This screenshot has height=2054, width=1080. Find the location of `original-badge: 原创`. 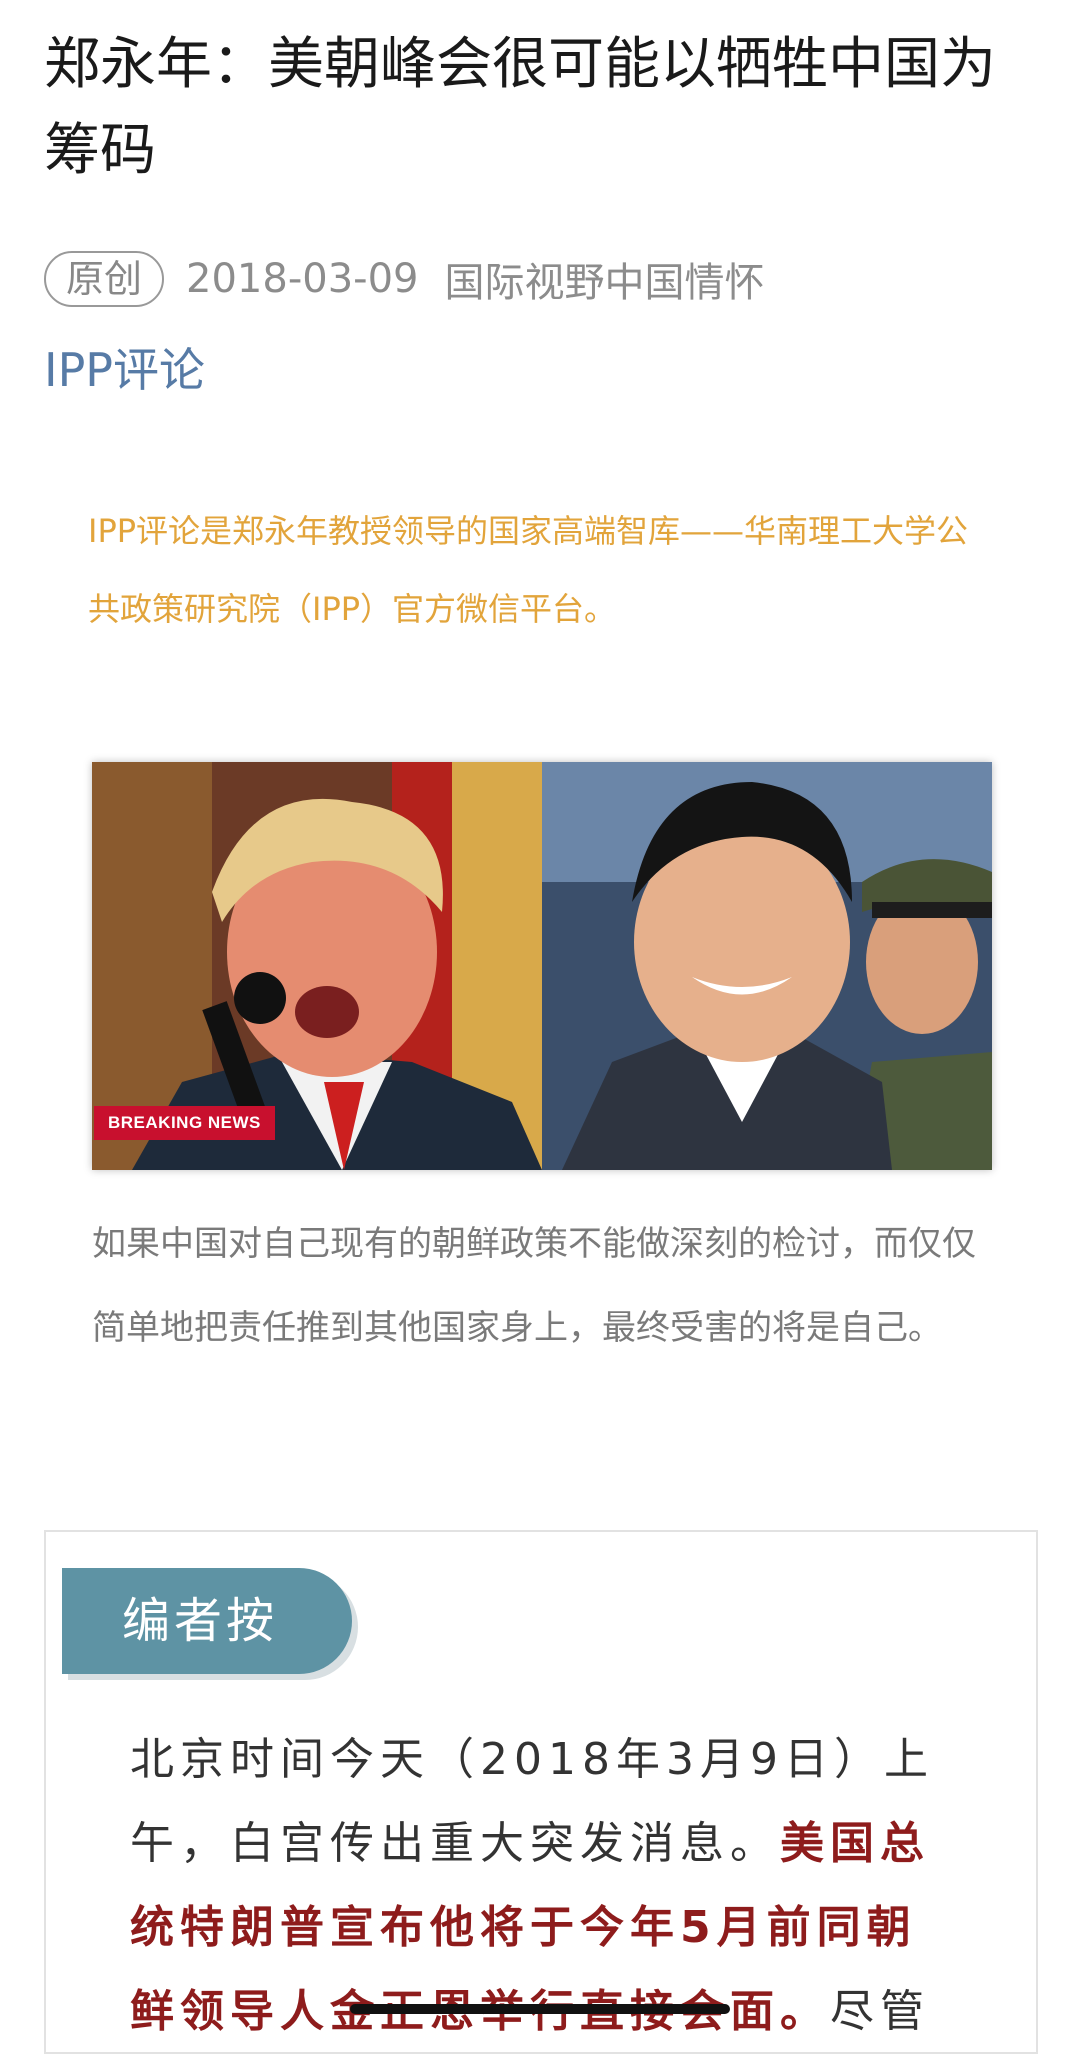

original-badge: 原创 is located at coordinates (104, 279).